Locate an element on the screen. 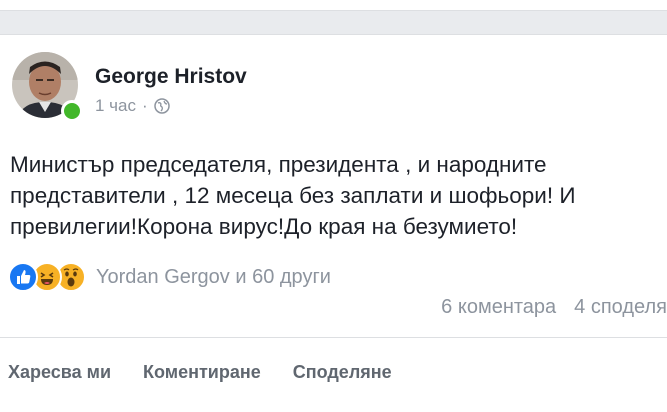 The width and height of the screenshot is (667, 412). share-button: Споделяне is located at coordinates (342, 372).